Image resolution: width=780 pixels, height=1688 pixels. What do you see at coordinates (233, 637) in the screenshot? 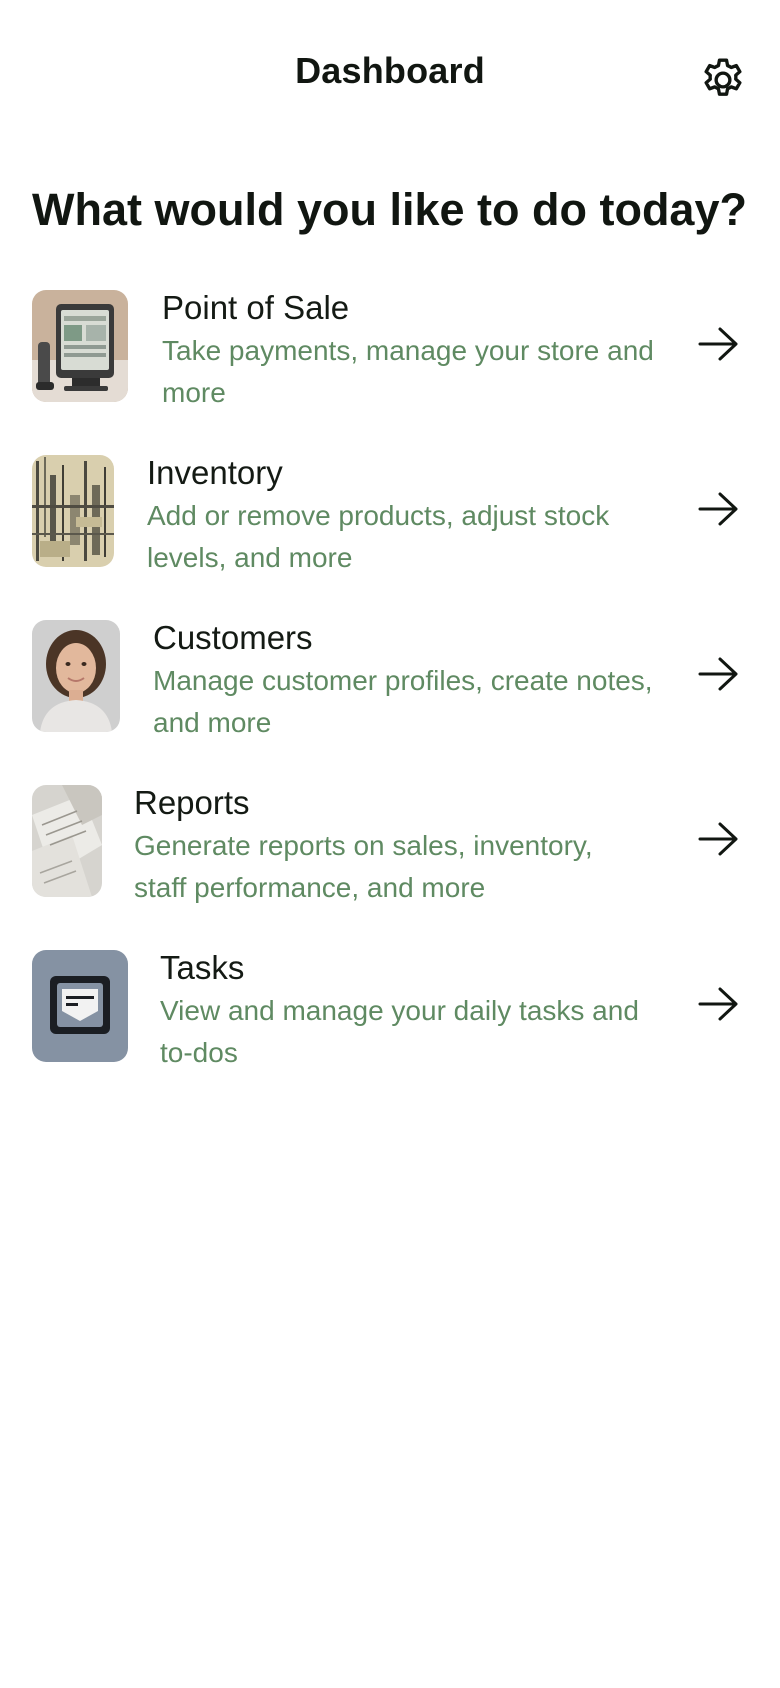
I see `item-title: Customers` at bounding box center [233, 637].